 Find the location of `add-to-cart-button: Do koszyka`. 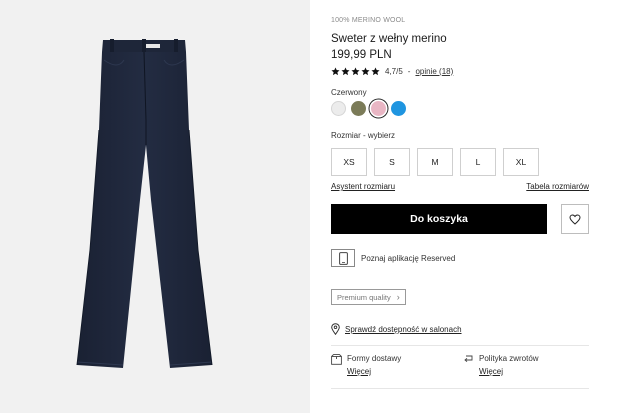

add-to-cart-button: Do koszyka is located at coordinates (439, 219).